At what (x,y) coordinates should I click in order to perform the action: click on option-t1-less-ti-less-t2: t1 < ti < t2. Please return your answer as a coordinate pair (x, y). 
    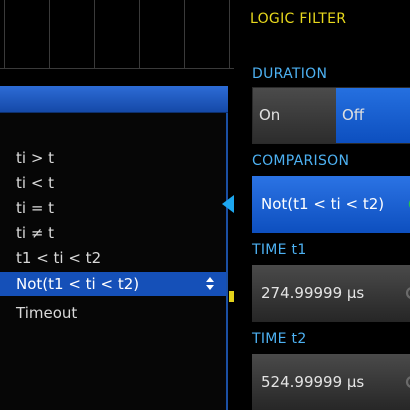
    Looking at the image, I should click on (58, 258).